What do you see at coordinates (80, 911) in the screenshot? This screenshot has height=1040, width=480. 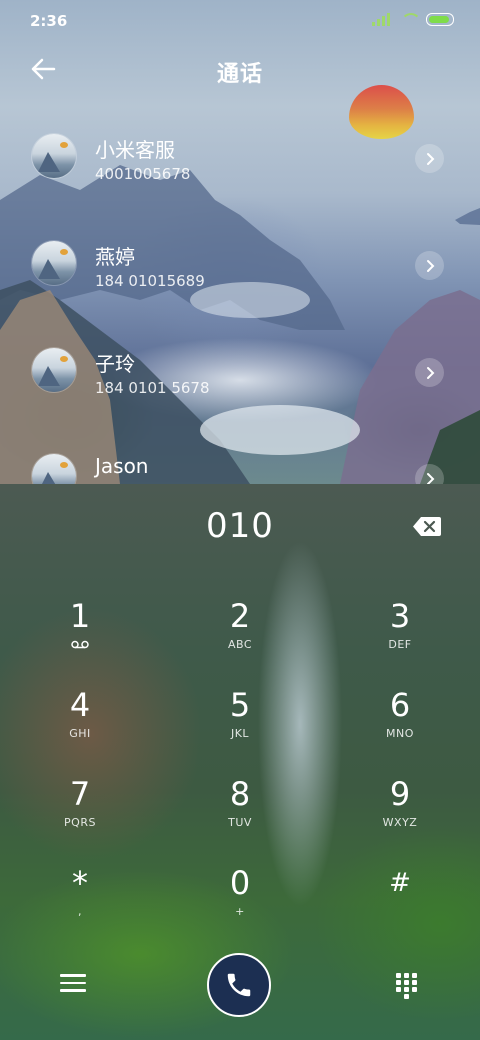 I see `key-letters: ,` at bounding box center [80, 911].